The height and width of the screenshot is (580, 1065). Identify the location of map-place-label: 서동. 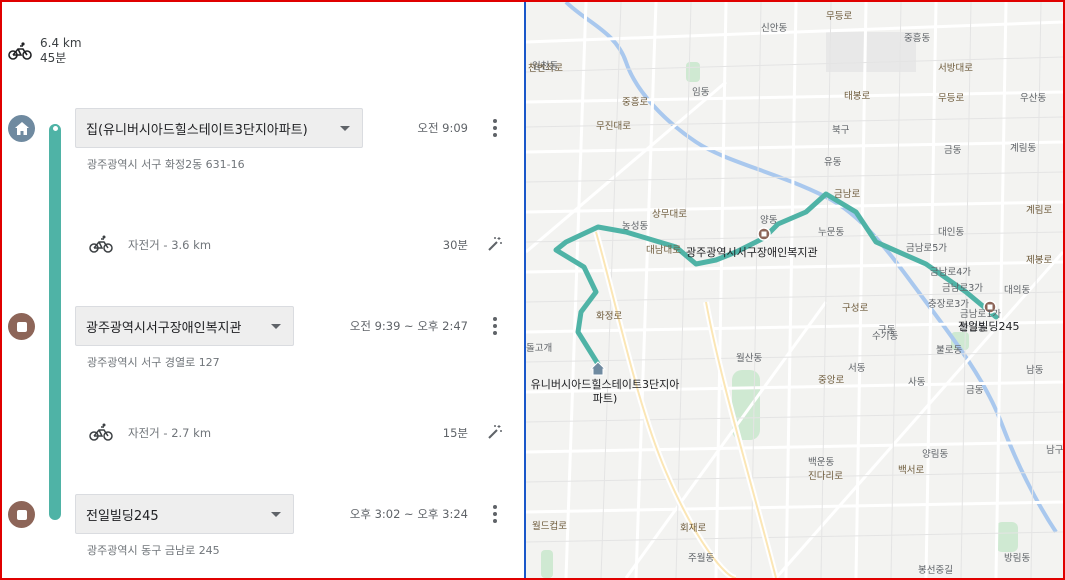
(857, 368).